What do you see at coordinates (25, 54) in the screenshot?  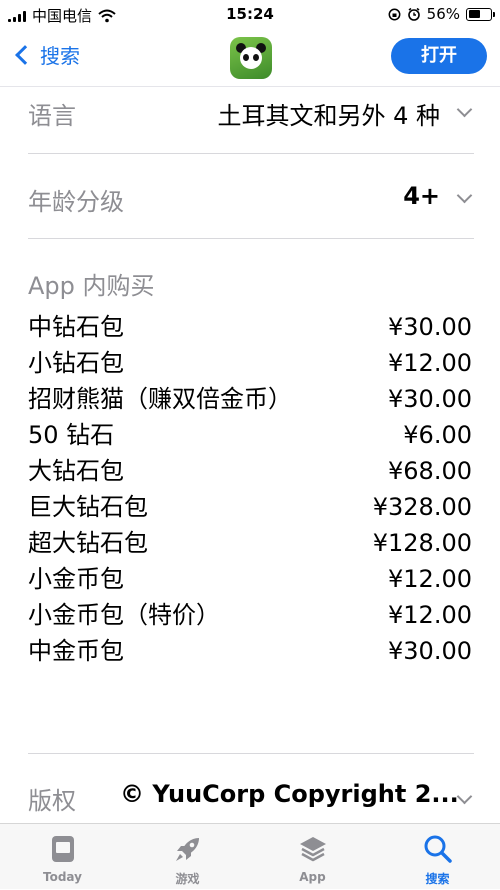 I see `chevron-left-icon` at bounding box center [25, 54].